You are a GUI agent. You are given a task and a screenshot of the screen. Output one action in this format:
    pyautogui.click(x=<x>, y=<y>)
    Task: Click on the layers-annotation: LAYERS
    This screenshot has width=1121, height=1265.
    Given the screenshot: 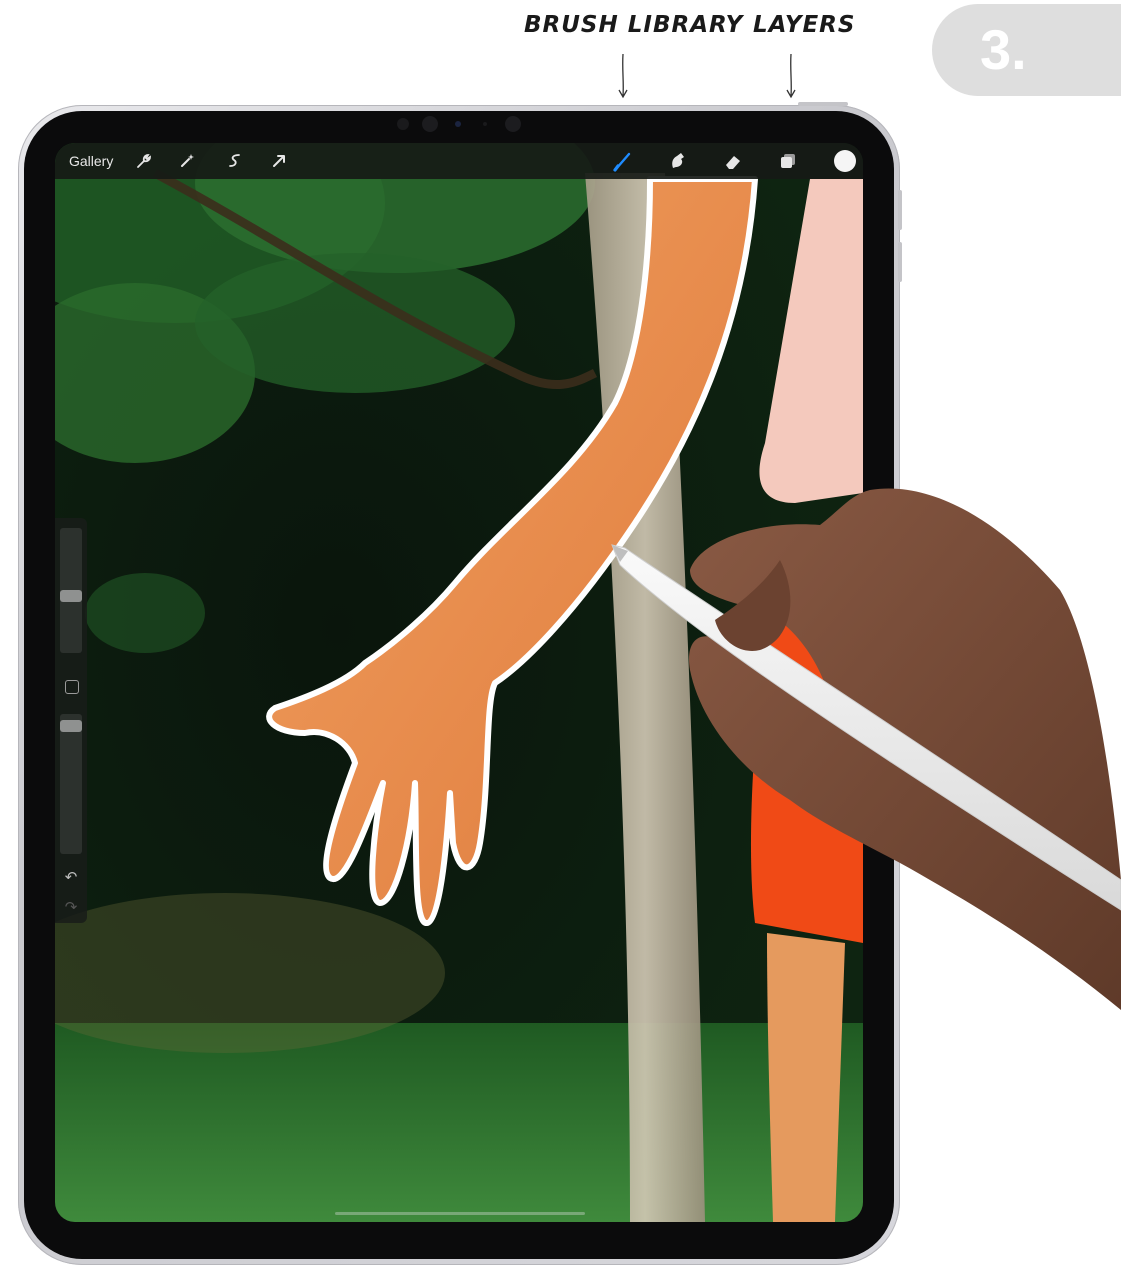 What is the action you would take?
    pyautogui.click(x=804, y=25)
    